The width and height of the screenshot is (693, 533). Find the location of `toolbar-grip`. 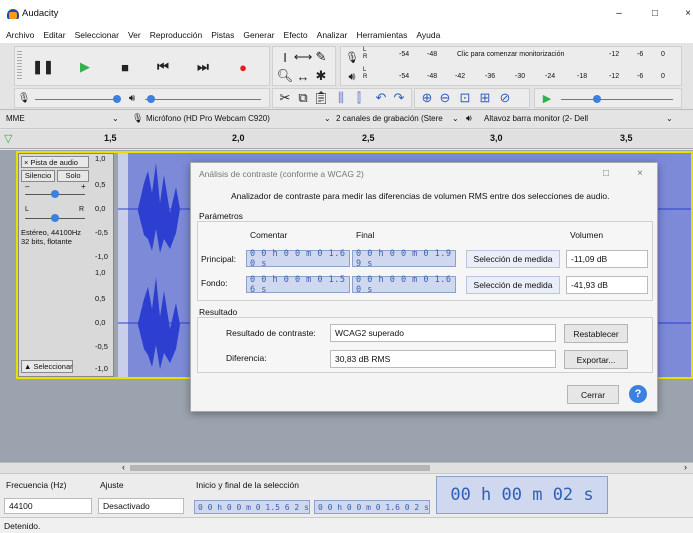

toolbar-grip is located at coordinates (19, 66).